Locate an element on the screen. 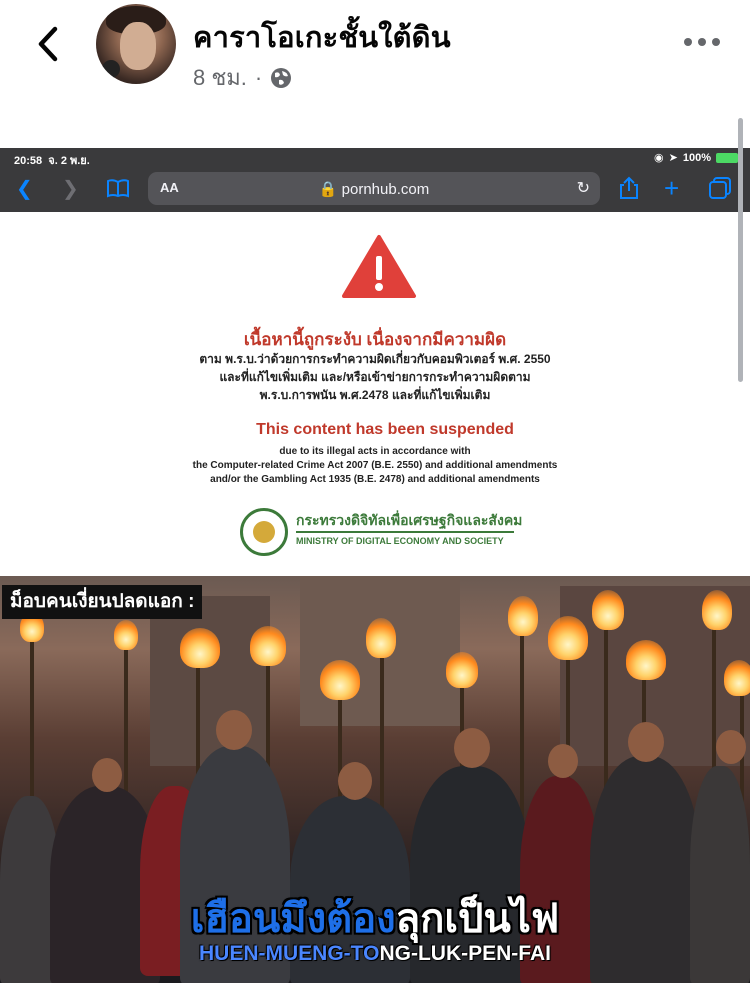 This screenshot has height=999, width=750. avatar is located at coordinates (136, 44).